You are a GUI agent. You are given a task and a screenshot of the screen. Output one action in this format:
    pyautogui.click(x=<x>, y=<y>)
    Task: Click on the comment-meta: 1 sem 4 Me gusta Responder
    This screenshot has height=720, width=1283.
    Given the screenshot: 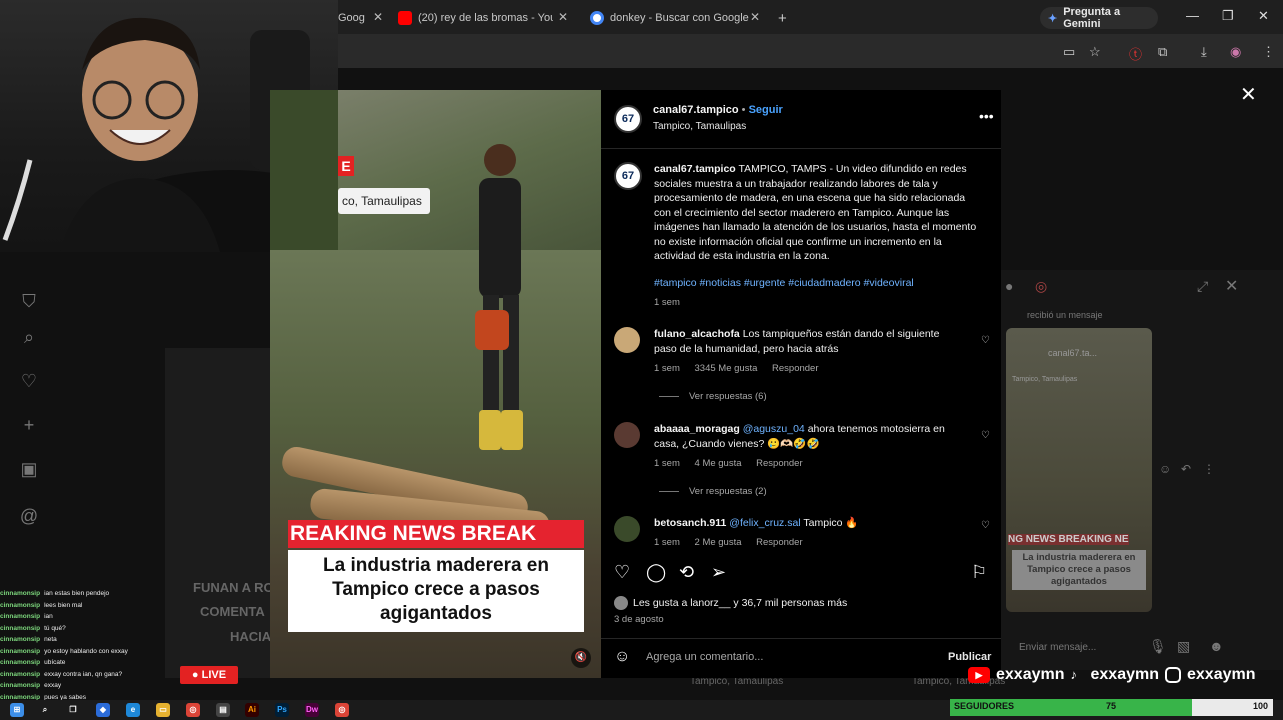 What is the action you would take?
    pyautogui.click(x=734, y=463)
    